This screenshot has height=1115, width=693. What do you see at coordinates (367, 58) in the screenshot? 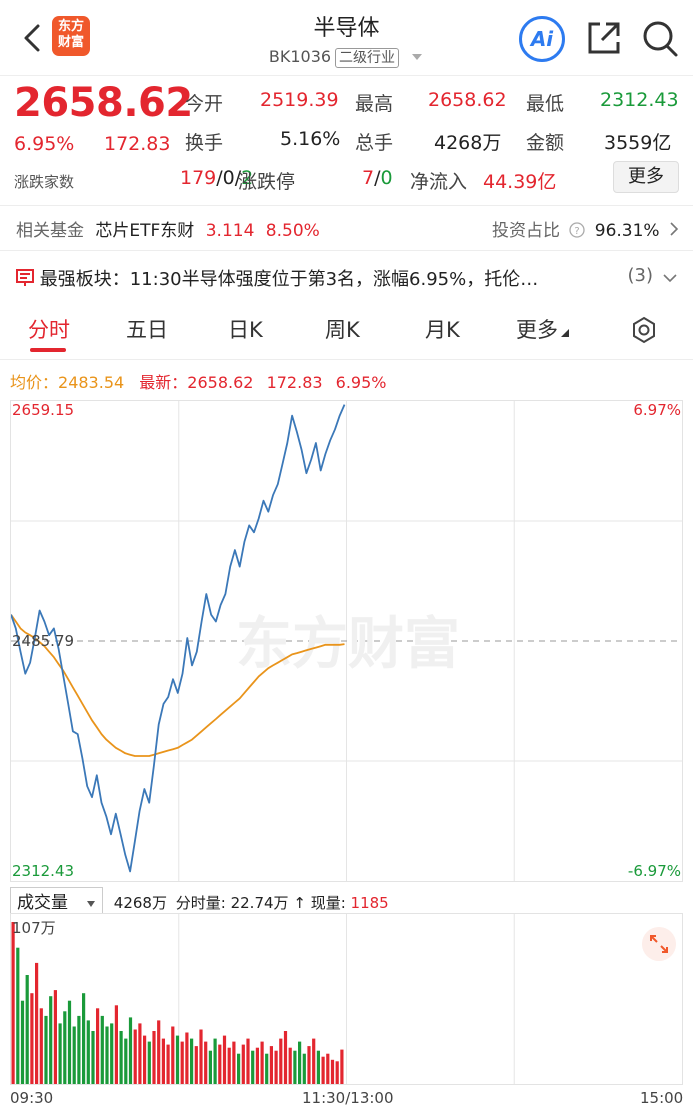
I see `sector-tag: 二级行业` at bounding box center [367, 58].